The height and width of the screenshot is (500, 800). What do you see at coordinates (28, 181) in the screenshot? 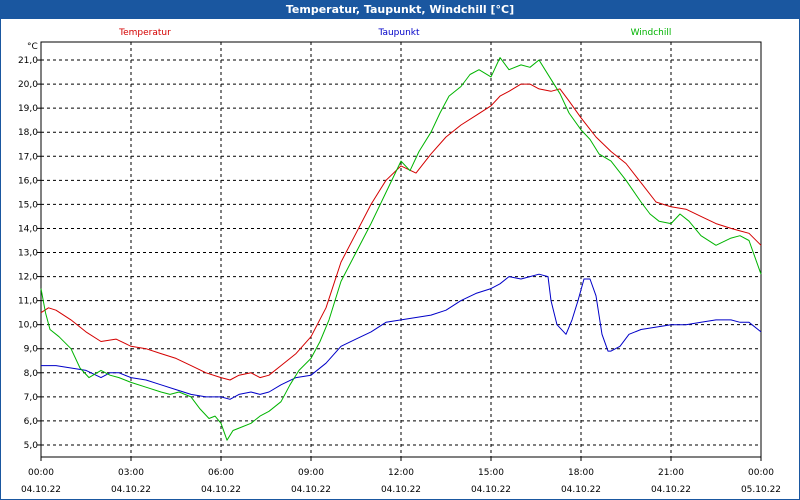
I see `y-tick-label: 16,0` at bounding box center [28, 181].